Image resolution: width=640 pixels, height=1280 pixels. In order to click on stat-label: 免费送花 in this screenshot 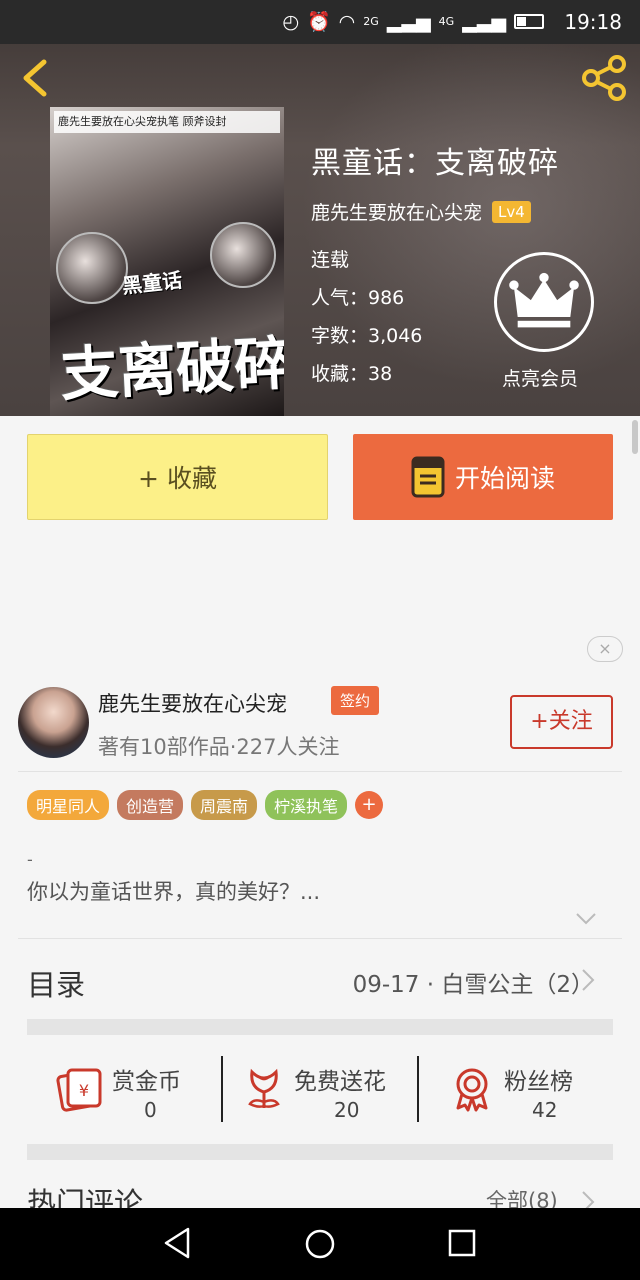, I will do `click(340, 1082)`.